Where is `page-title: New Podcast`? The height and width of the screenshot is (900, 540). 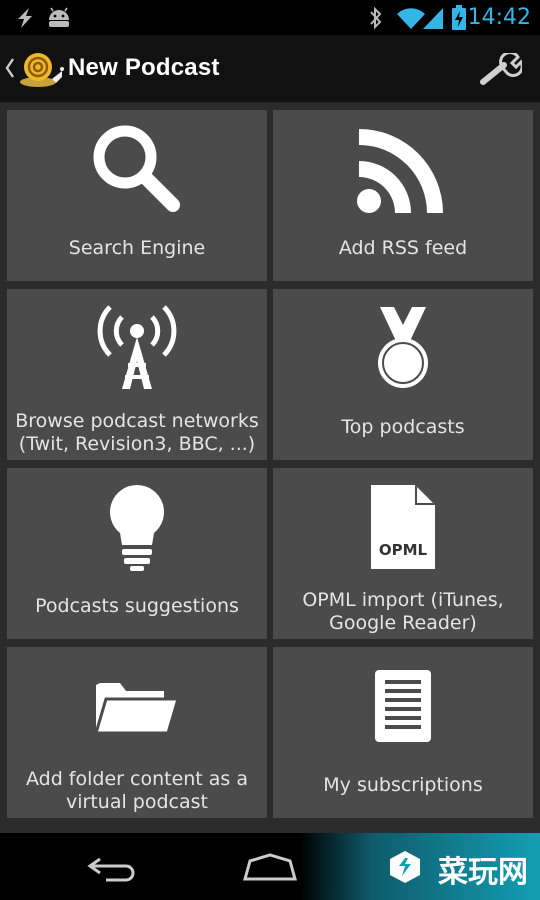 page-title: New Podcast is located at coordinates (144, 67).